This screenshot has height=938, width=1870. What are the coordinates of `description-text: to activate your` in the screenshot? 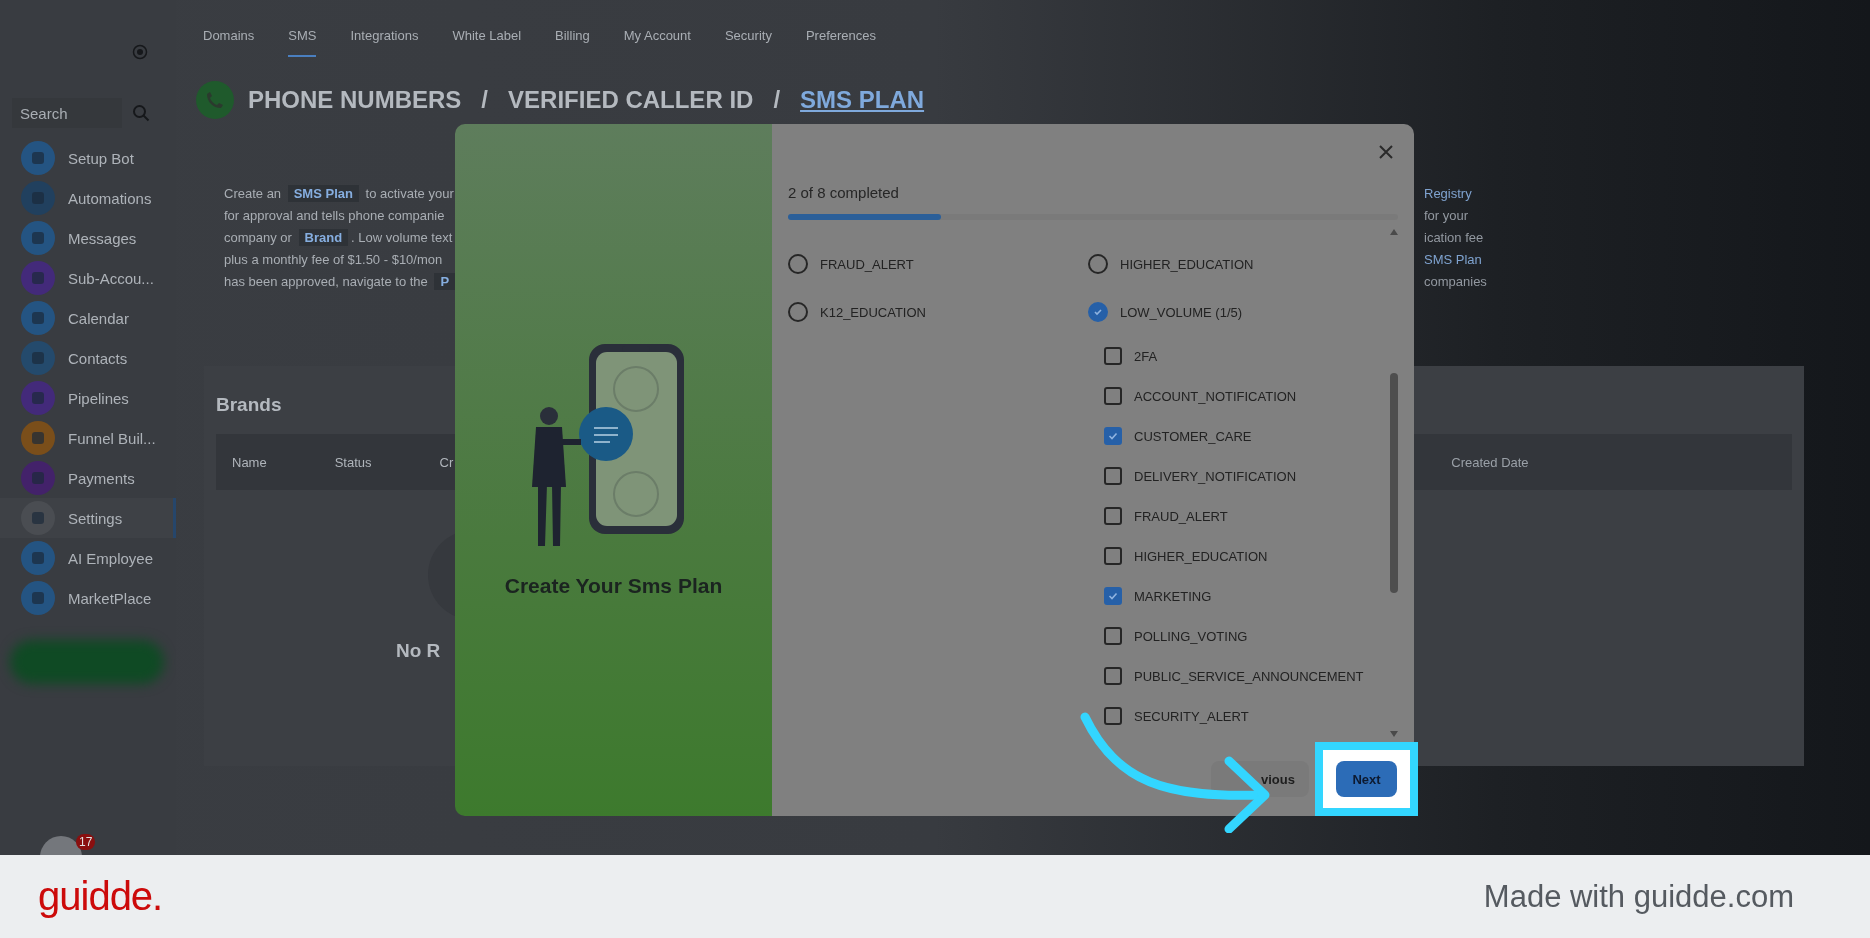 It's located at (409, 193).